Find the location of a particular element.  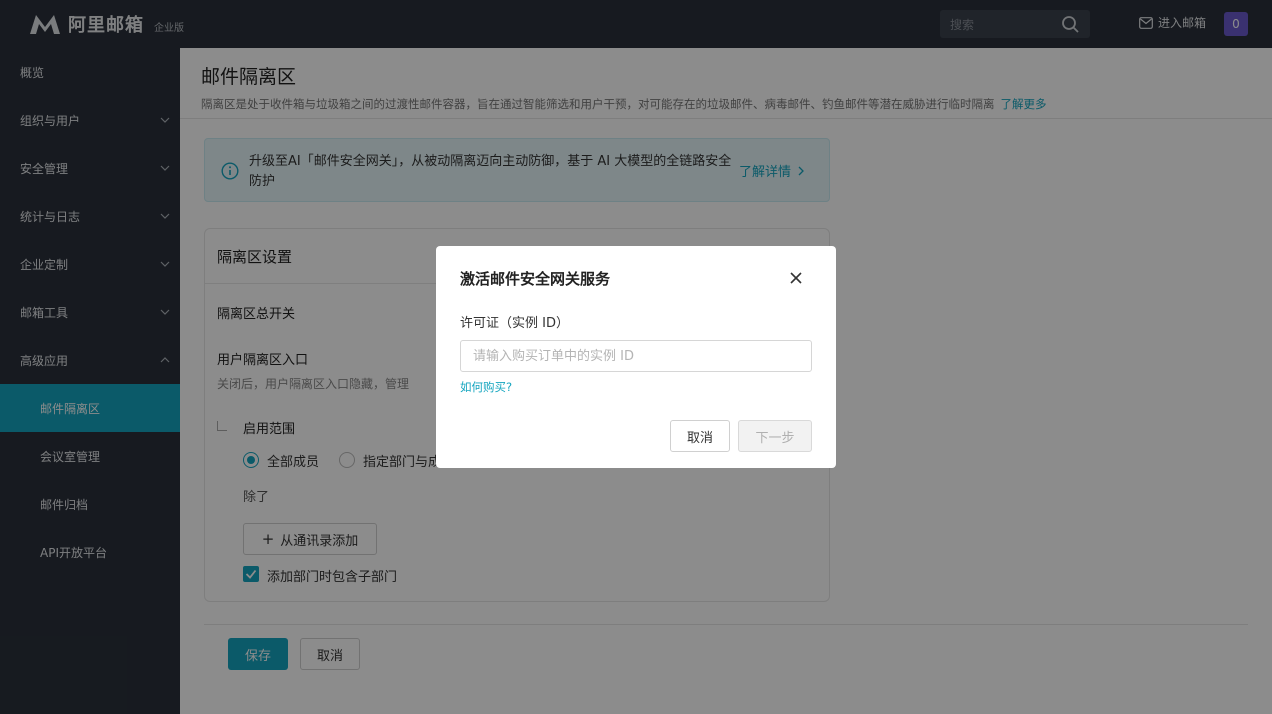

modal-title: 激活邮件安全网关服务 is located at coordinates (535, 279).